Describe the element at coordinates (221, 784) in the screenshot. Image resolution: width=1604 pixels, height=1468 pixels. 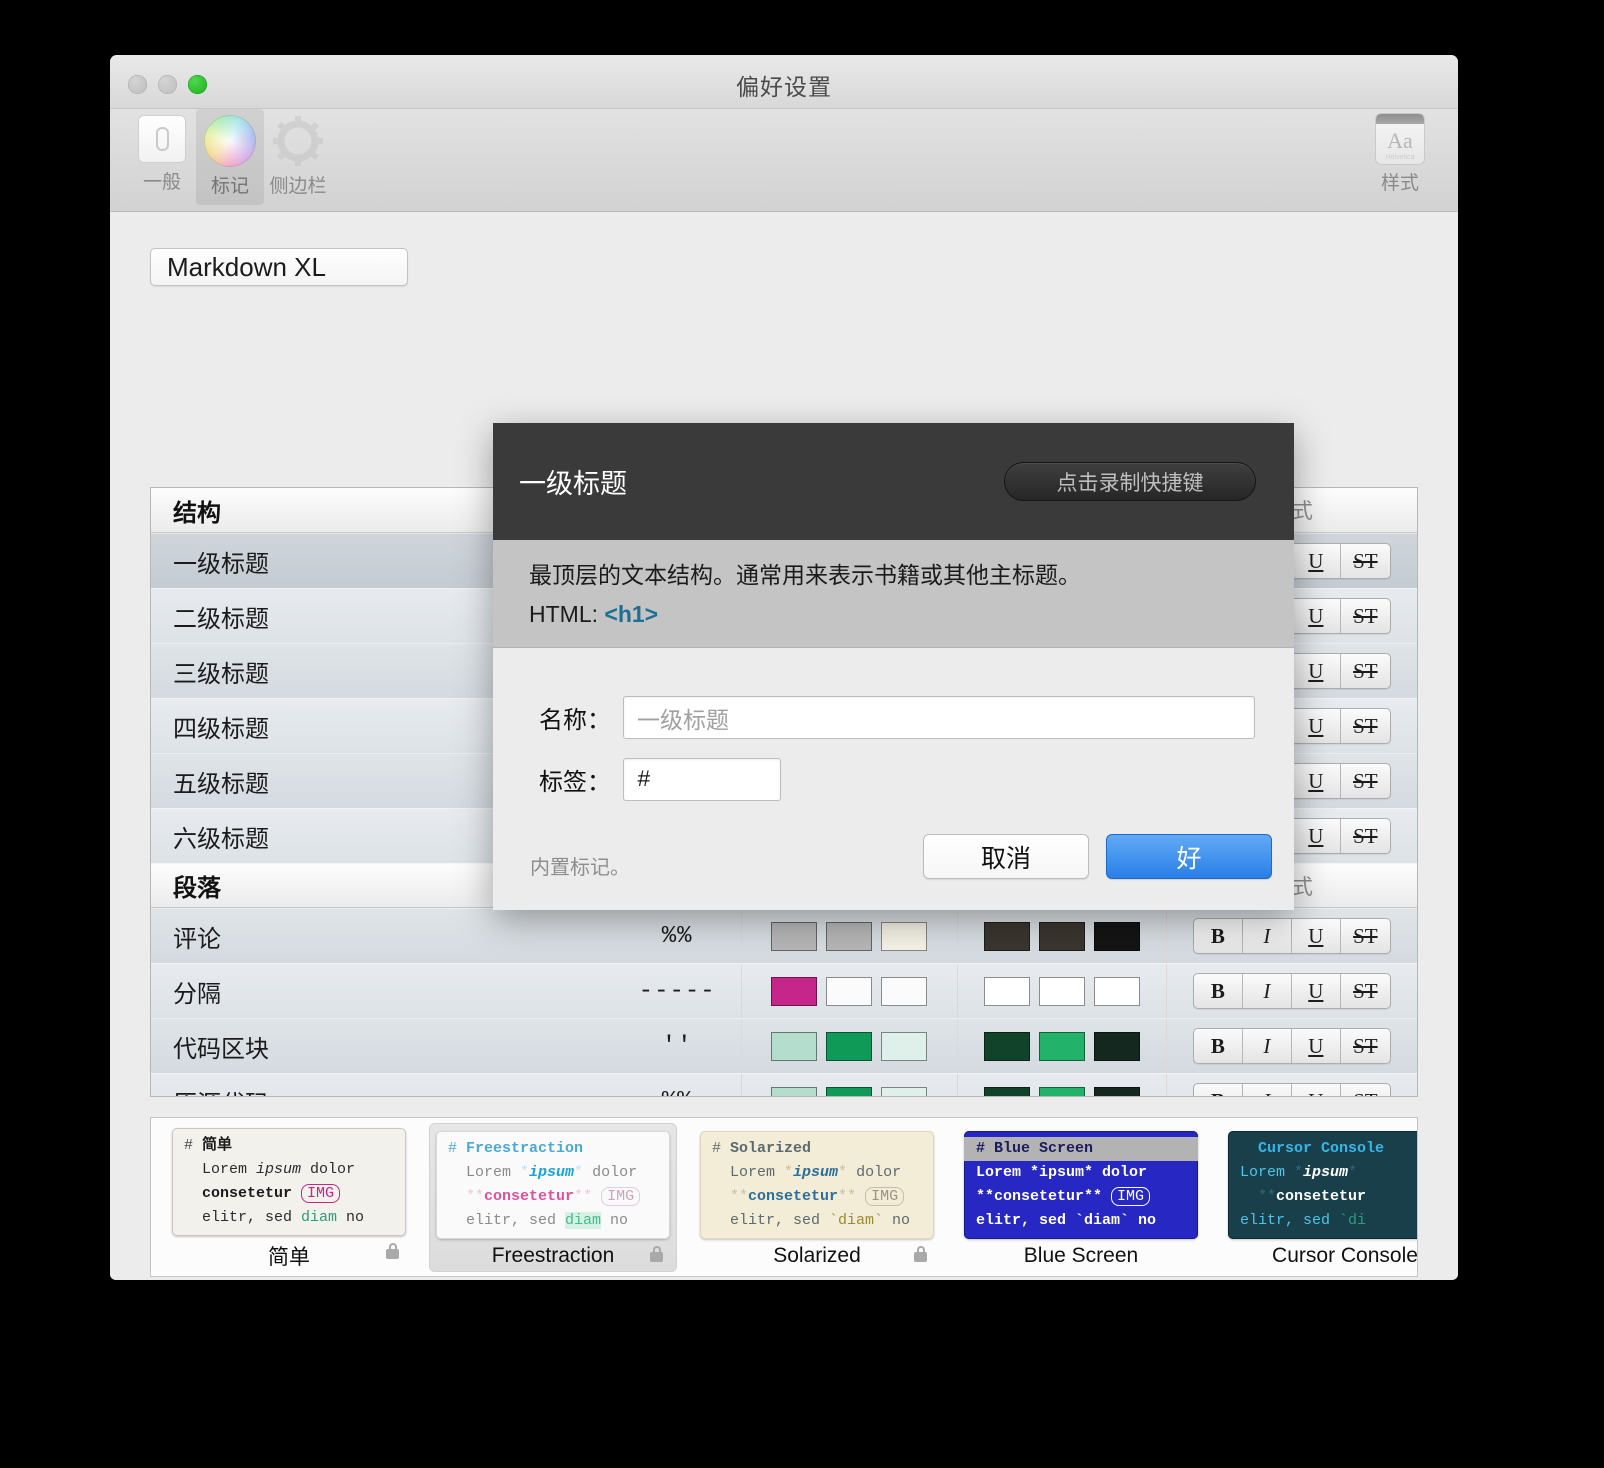
I see `row-label: 五级标题` at that location.